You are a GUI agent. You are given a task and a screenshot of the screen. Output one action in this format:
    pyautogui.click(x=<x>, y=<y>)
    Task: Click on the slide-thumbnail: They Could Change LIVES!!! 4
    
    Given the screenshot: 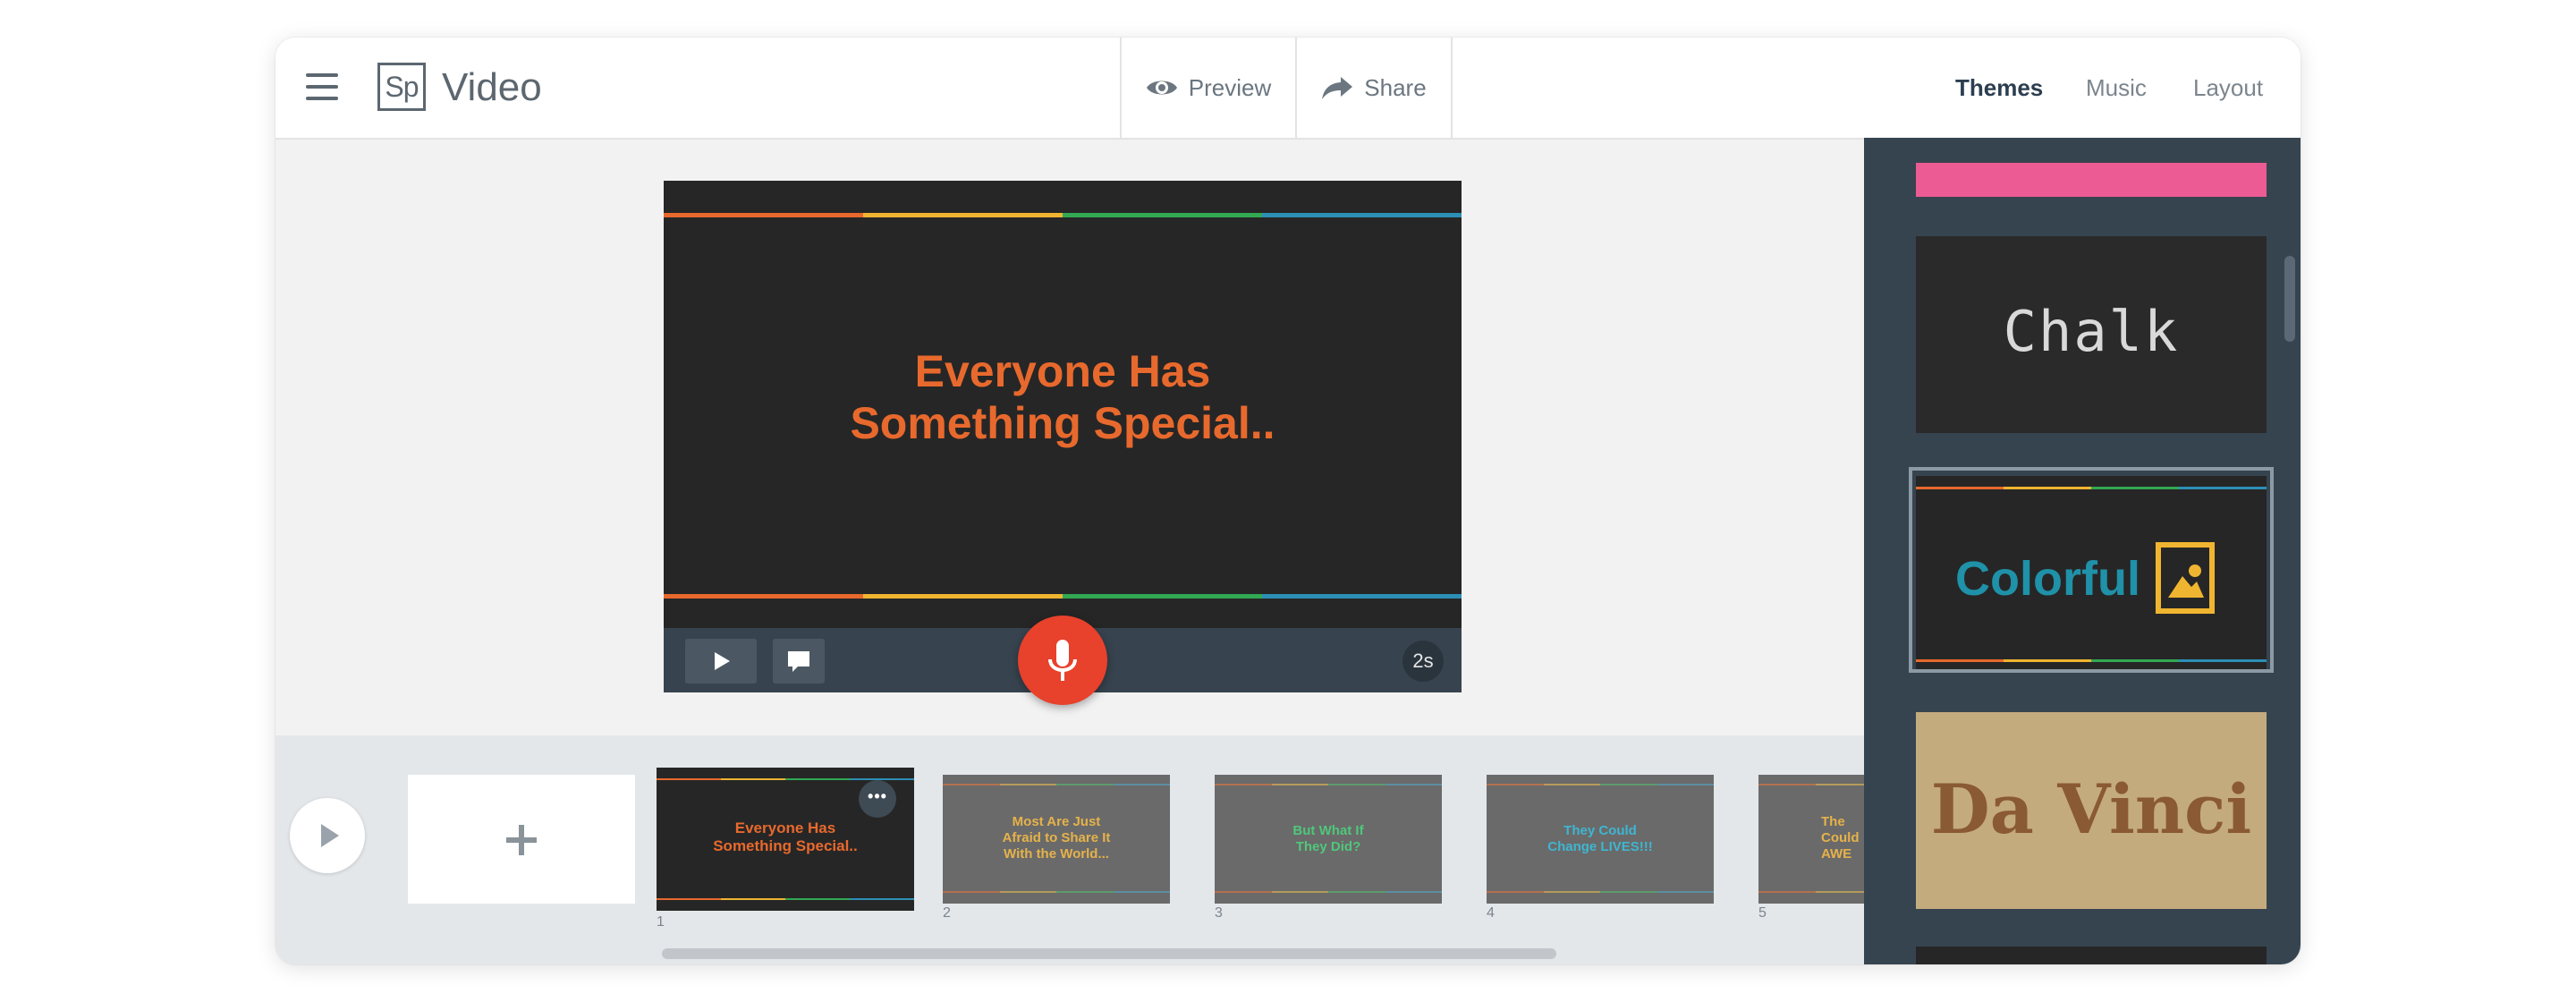 What is the action you would take?
    pyautogui.click(x=1600, y=848)
    